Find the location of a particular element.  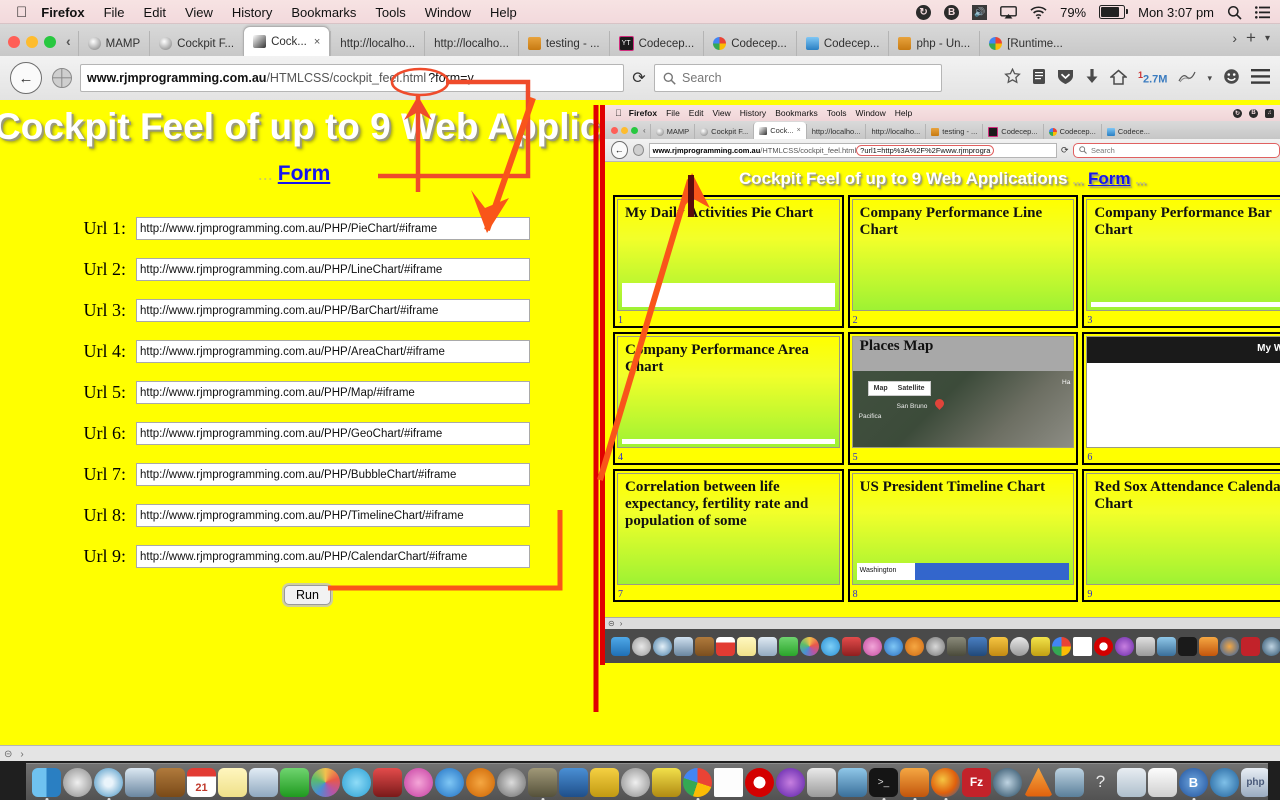

vlc-icon is located at coordinates (1038, 782).